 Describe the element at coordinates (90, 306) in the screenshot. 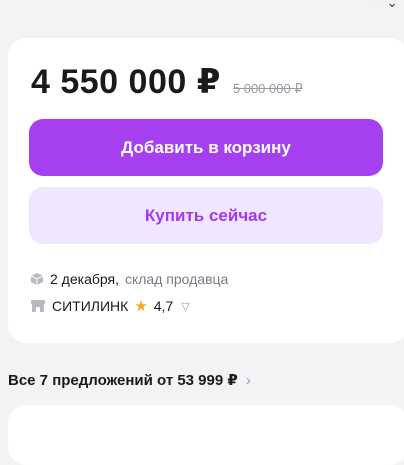

I see `seller-name: СИТИЛИНК` at that location.